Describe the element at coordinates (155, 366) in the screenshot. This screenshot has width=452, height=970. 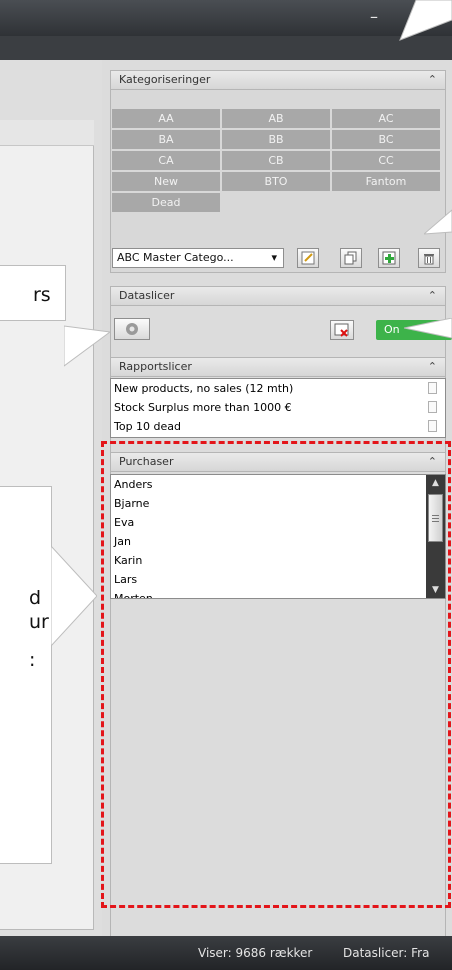
I see `rapportslicer-title: Rapportslicer` at that location.